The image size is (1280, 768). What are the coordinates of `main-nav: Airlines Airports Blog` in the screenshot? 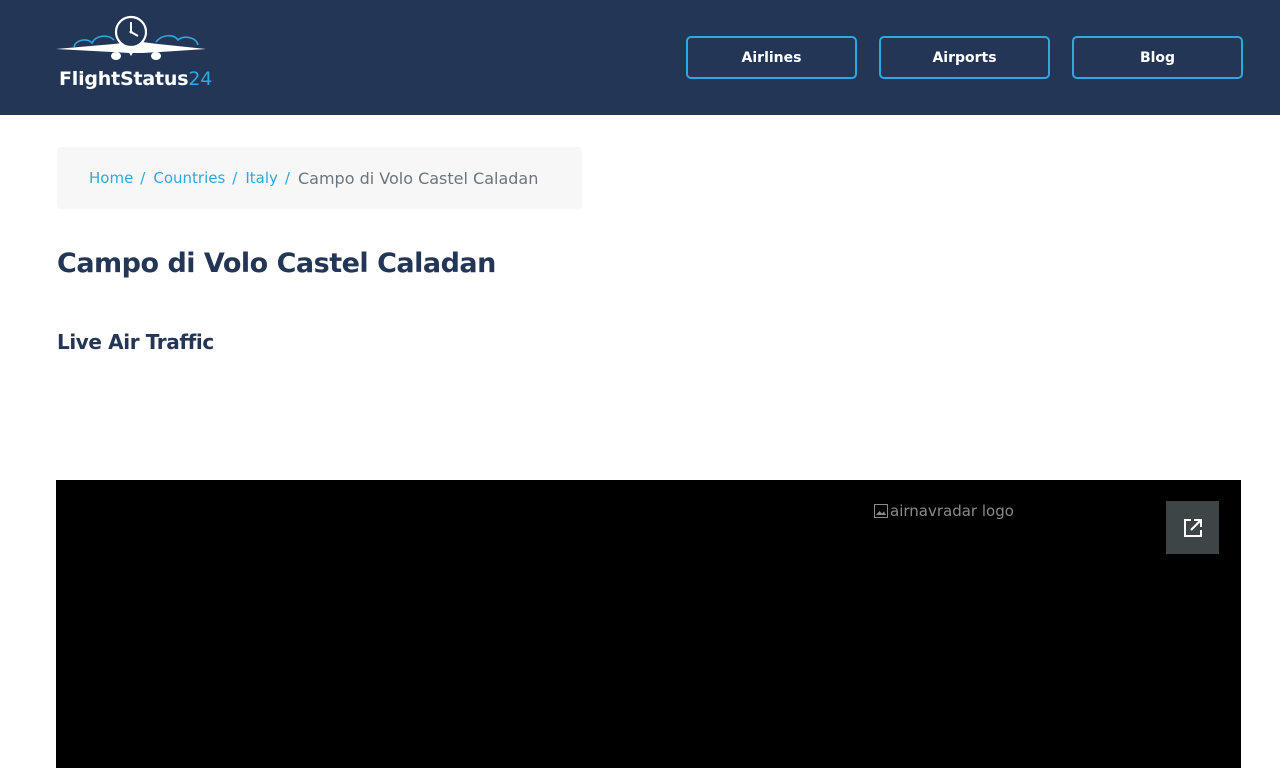 It's located at (964, 57).